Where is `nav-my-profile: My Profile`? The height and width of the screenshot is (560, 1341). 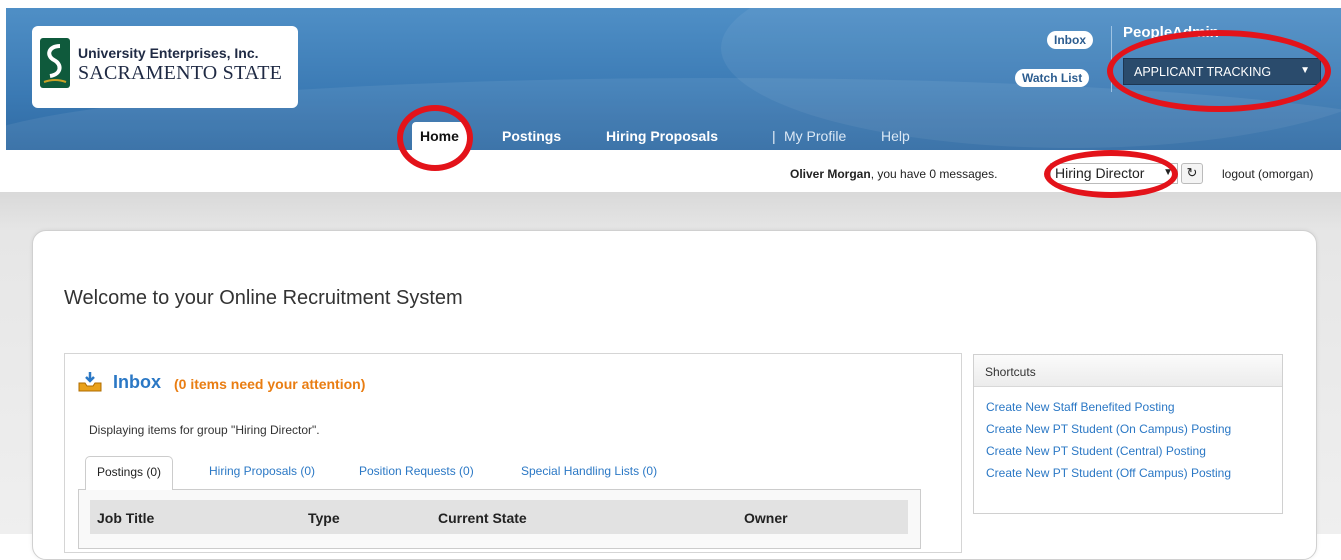 nav-my-profile: My Profile is located at coordinates (815, 136).